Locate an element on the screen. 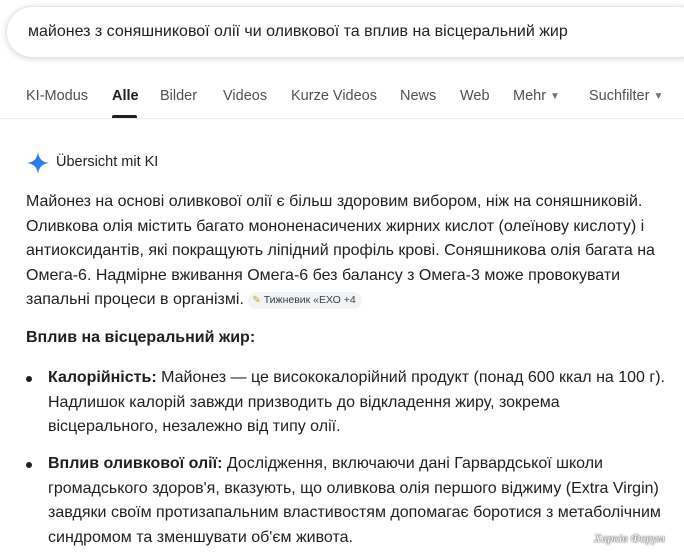  watermark: Харків Форум is located at coordinates (629, 538).